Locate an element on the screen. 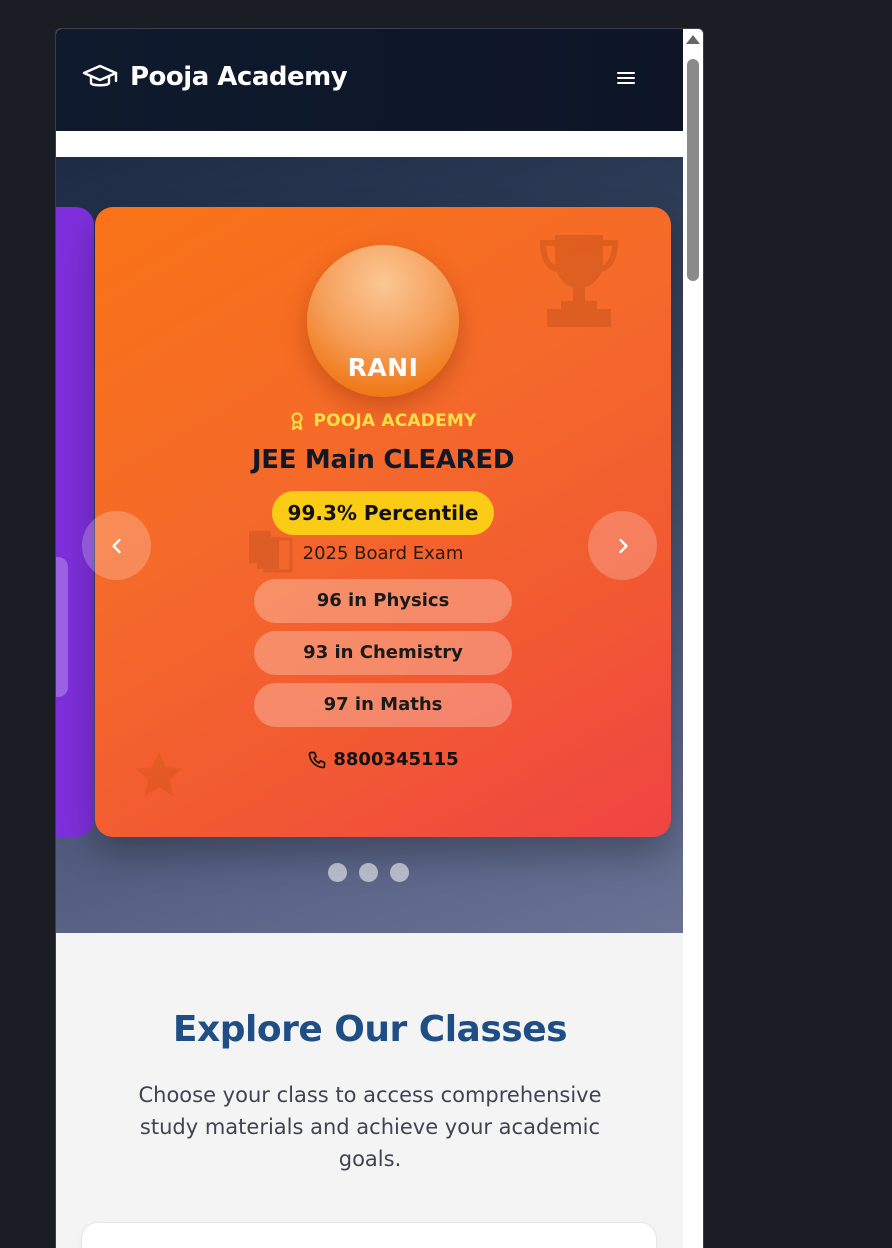 The width and height of the screenshot is (892, 1248). subject-score: 93 in Chemistry is located at coordinates (383, 653).